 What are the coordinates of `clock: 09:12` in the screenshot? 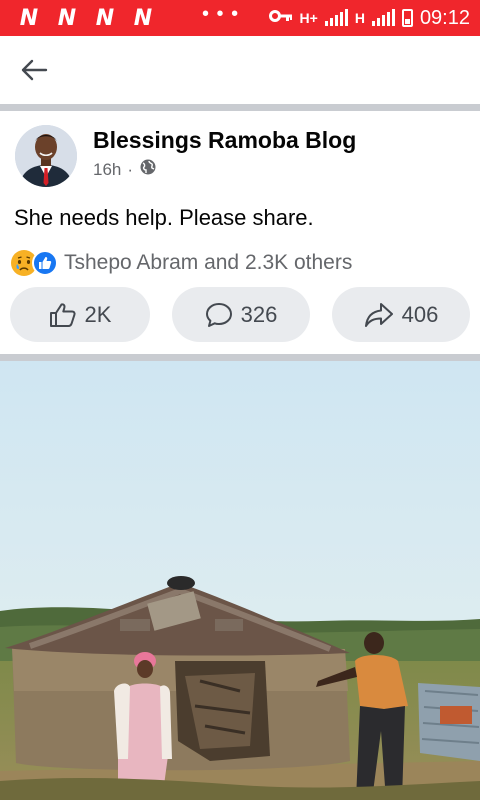 It's located at (444, 17).